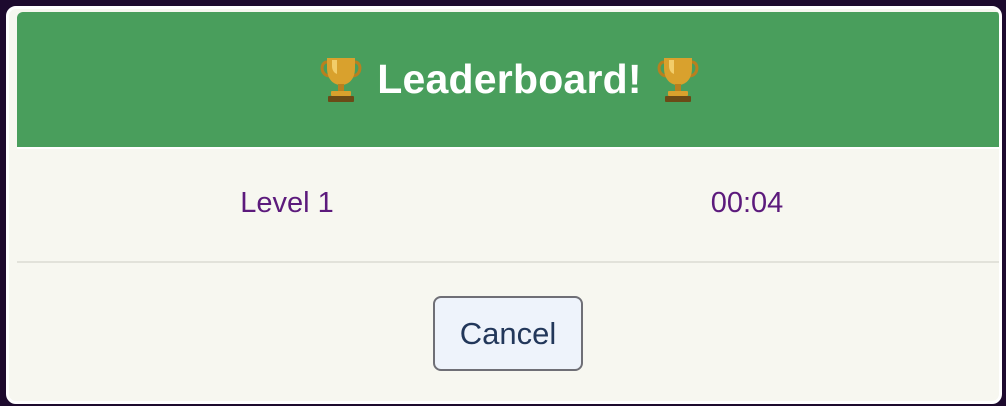 This screenshot has height=406, width=1006. I want to click on level-cell: Level 1, so click(287, 203).